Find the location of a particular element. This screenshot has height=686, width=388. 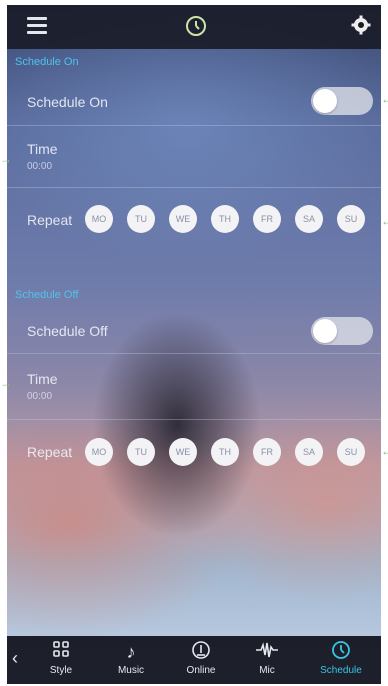

nav-label: Online is located at coordinates (201, 670).